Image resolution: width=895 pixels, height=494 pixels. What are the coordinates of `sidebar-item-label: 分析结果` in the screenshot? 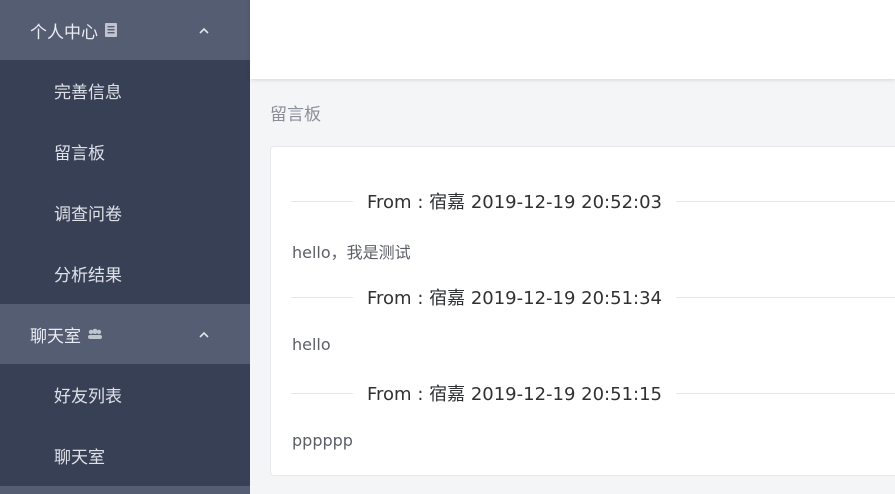 It's located at (88, 276).